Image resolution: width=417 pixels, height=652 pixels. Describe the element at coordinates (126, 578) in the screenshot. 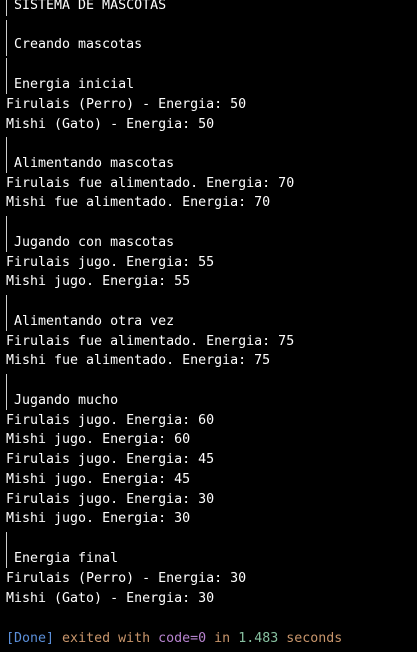

I see `output-line: Firulais (Perro) - Energia: 30` at that location.